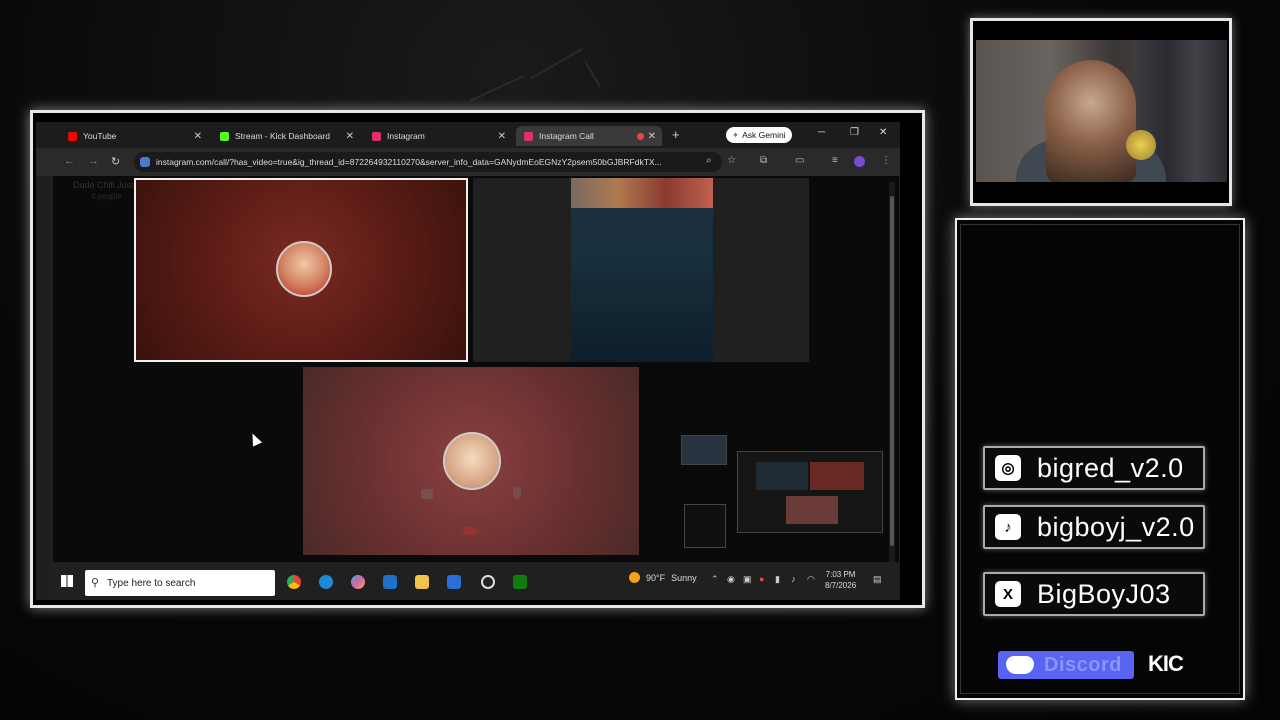 The height and width of the screenshot is (720, 1280). I want to click on outlook-icon, so click(390, 582).